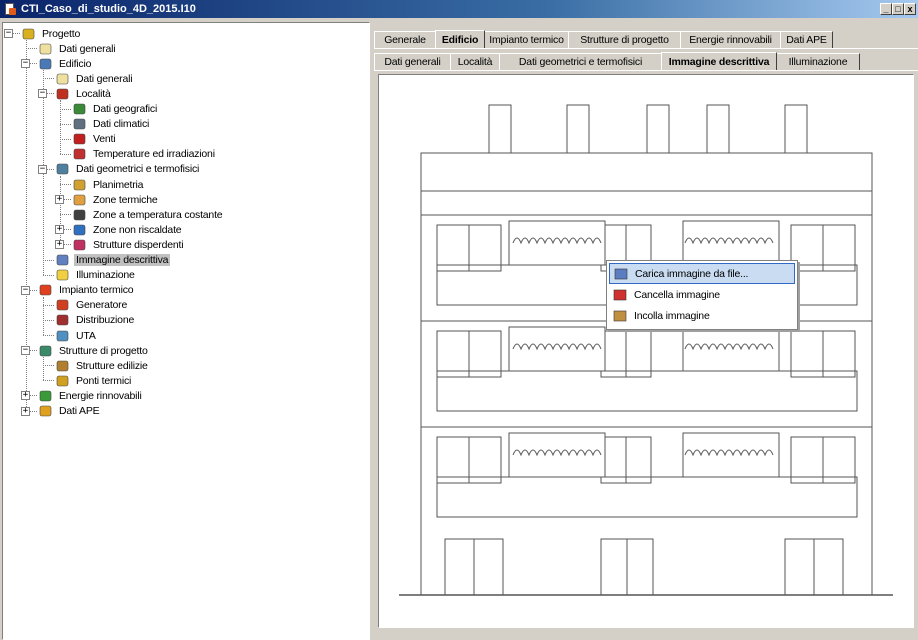 The width and height of the screenshot is (918, 640). Describe the element at coordinates (620, 295) in the screenshot. I see `delete-image-icon` at that location.